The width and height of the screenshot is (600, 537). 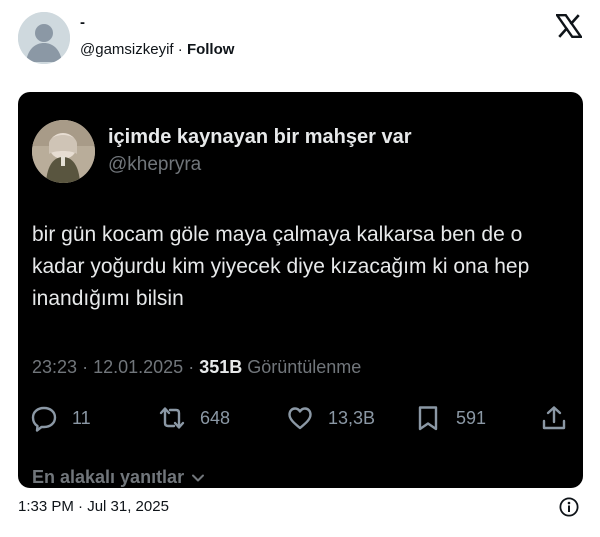 I want to click on like-icon, so click(x=300, y=418).